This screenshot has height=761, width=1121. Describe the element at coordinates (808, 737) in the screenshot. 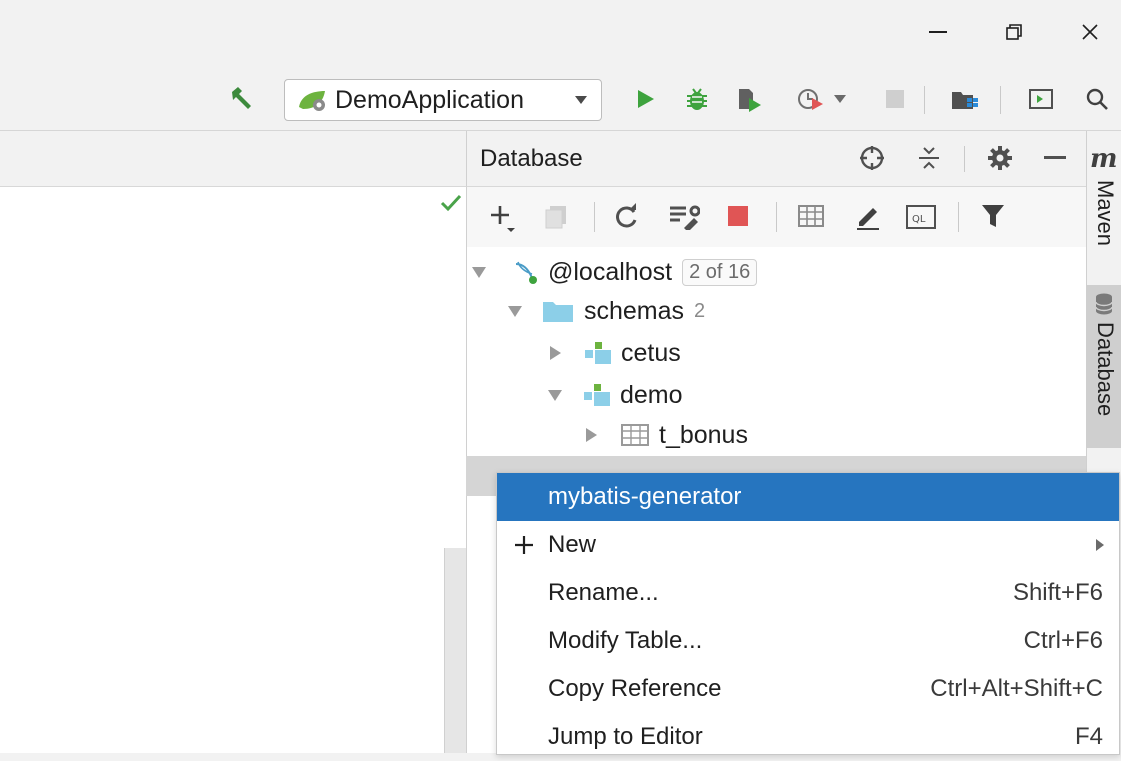

I see `menu-item-jump-to-editor: Jump to Editor F4` at that location.